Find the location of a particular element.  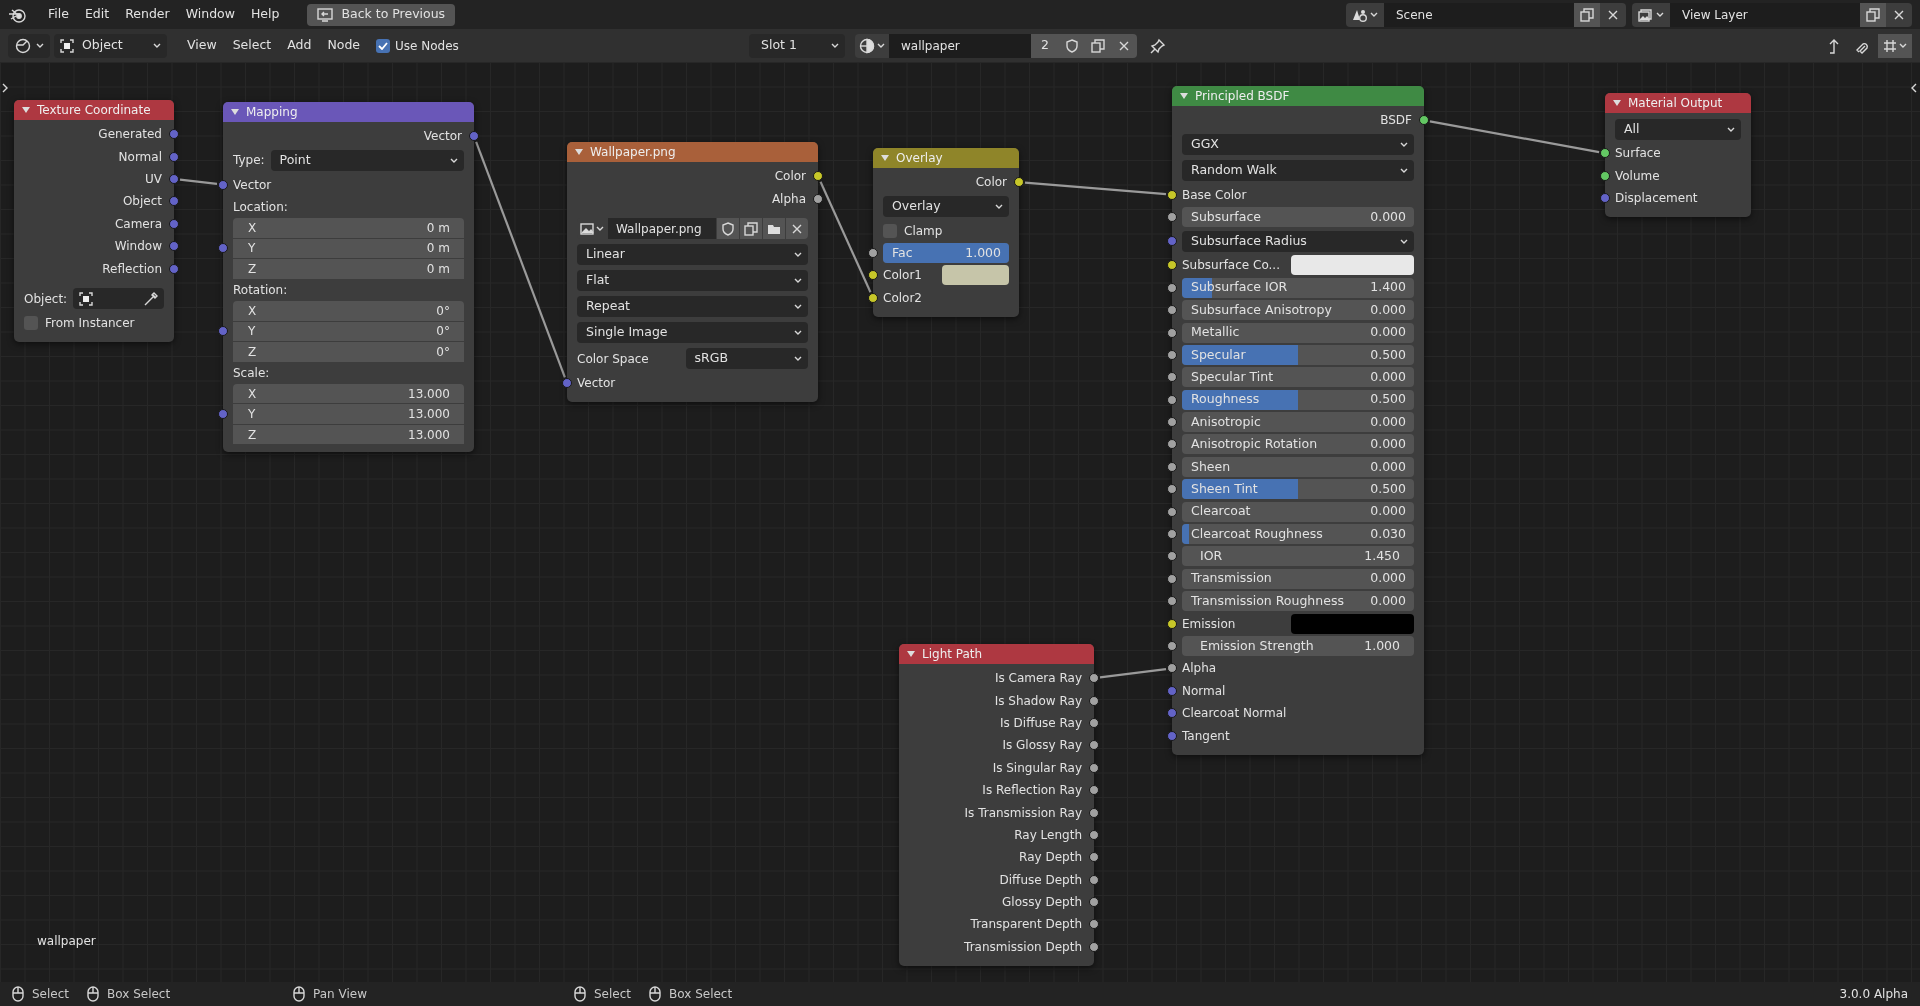

menu-item: File is located at coordinates (58, 14).